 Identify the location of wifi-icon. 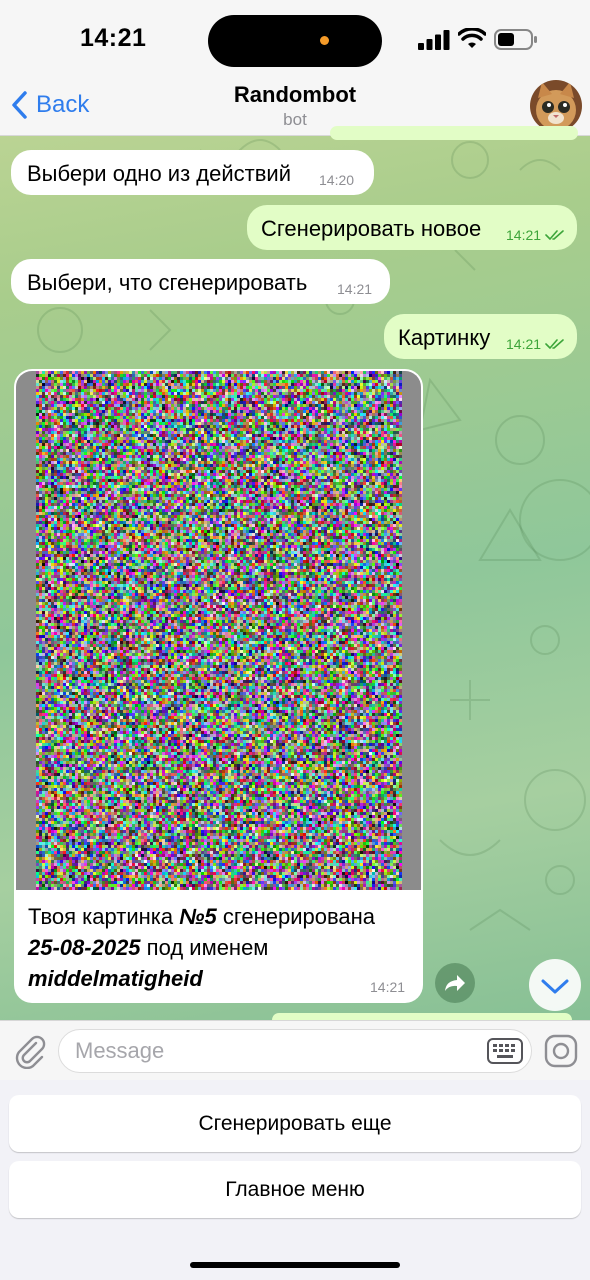
(472, 38).